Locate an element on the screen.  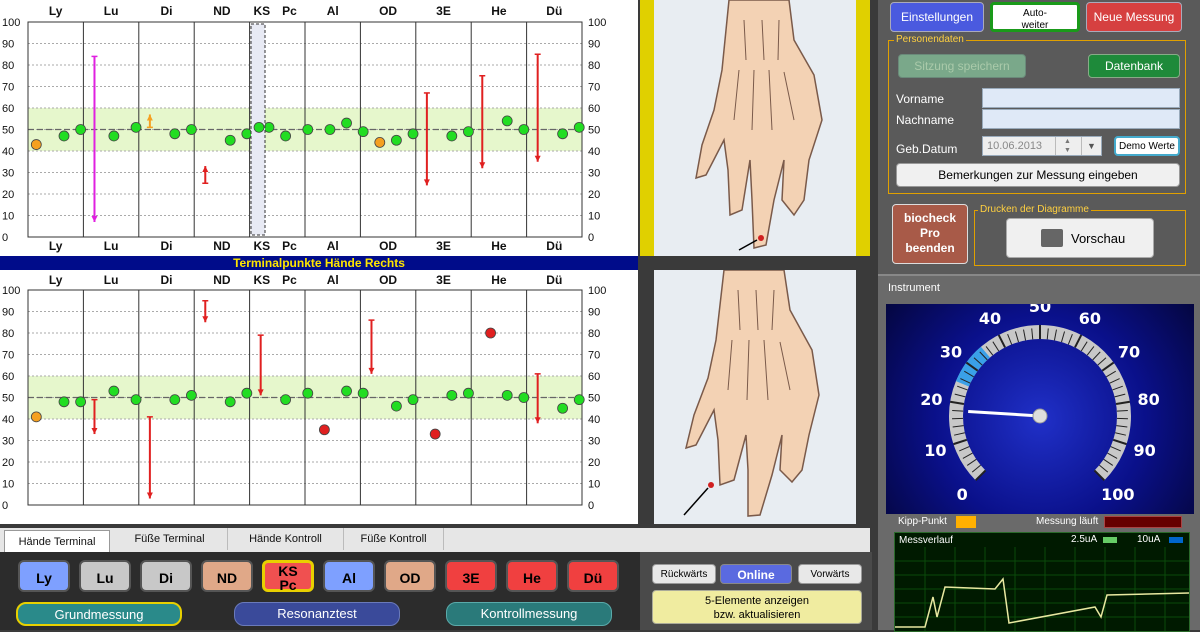
meridian-button-nd: ND is located at coordinates (227, 576).